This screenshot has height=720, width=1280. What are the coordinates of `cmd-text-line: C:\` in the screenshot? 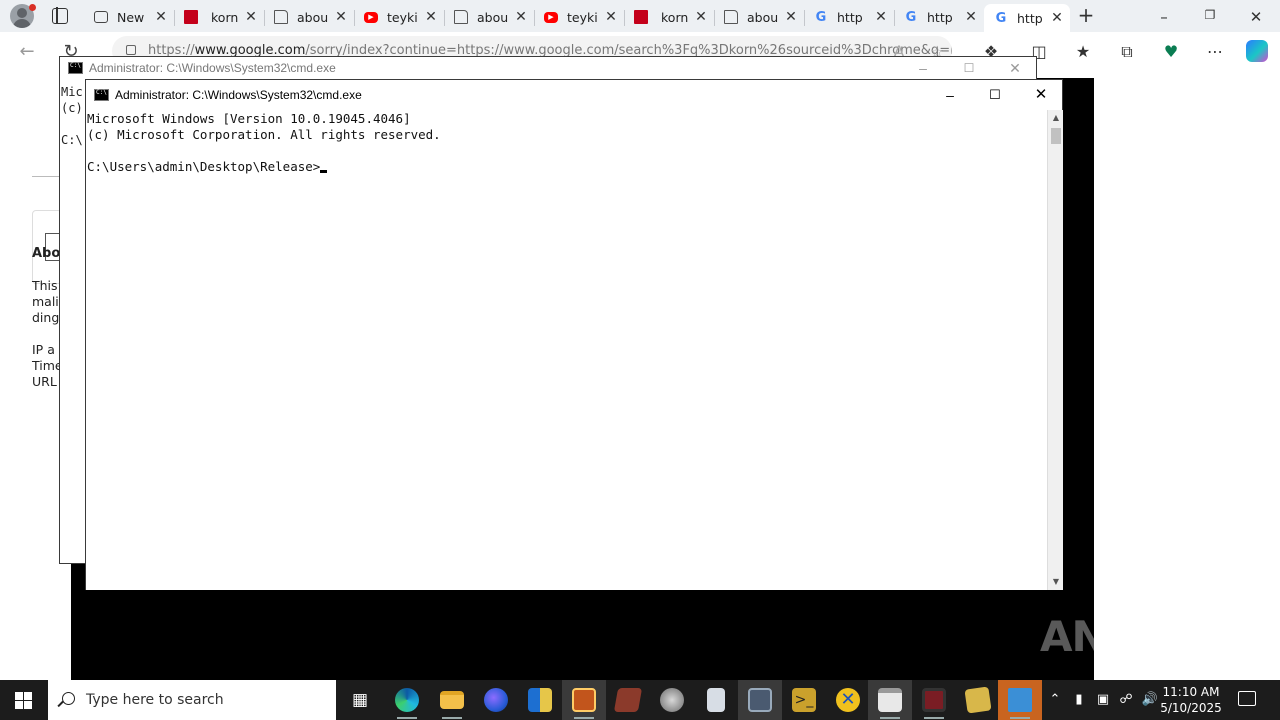 It's located at (72, 140).